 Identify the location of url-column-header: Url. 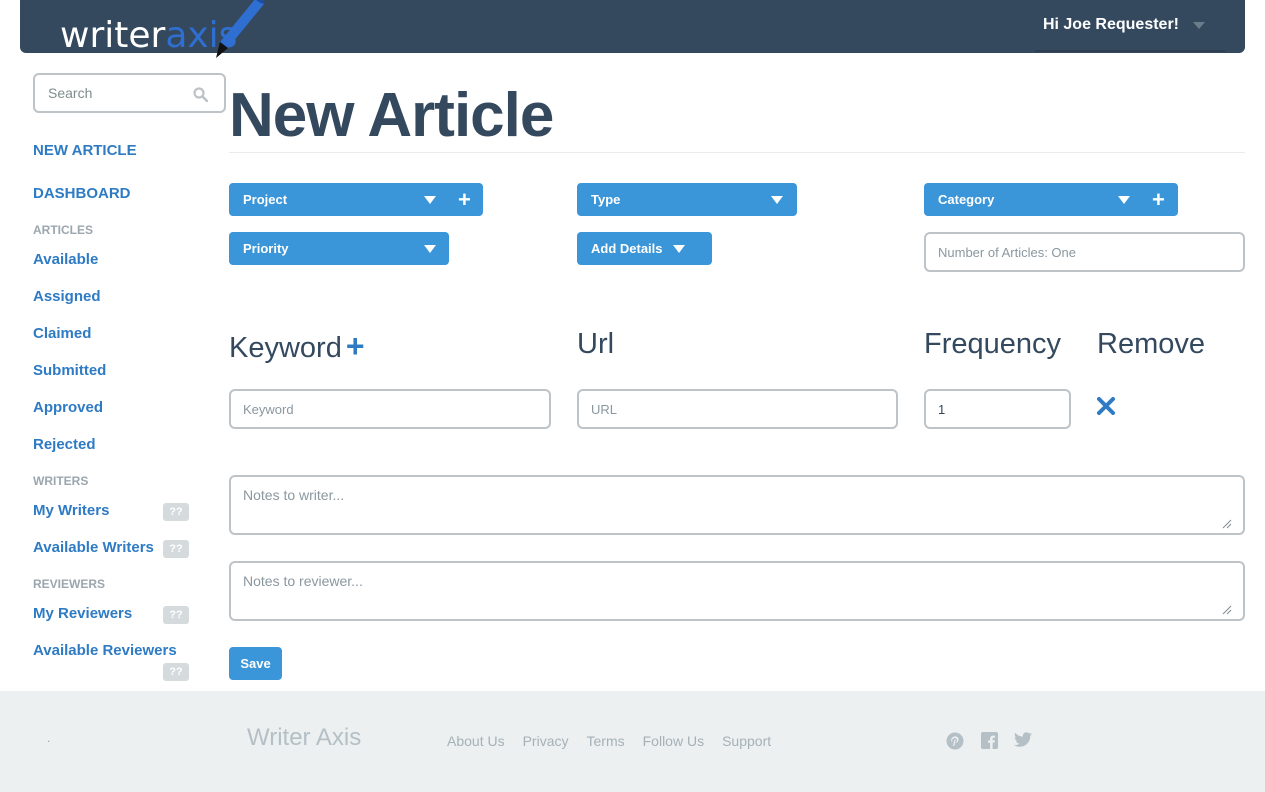
(596, 344).